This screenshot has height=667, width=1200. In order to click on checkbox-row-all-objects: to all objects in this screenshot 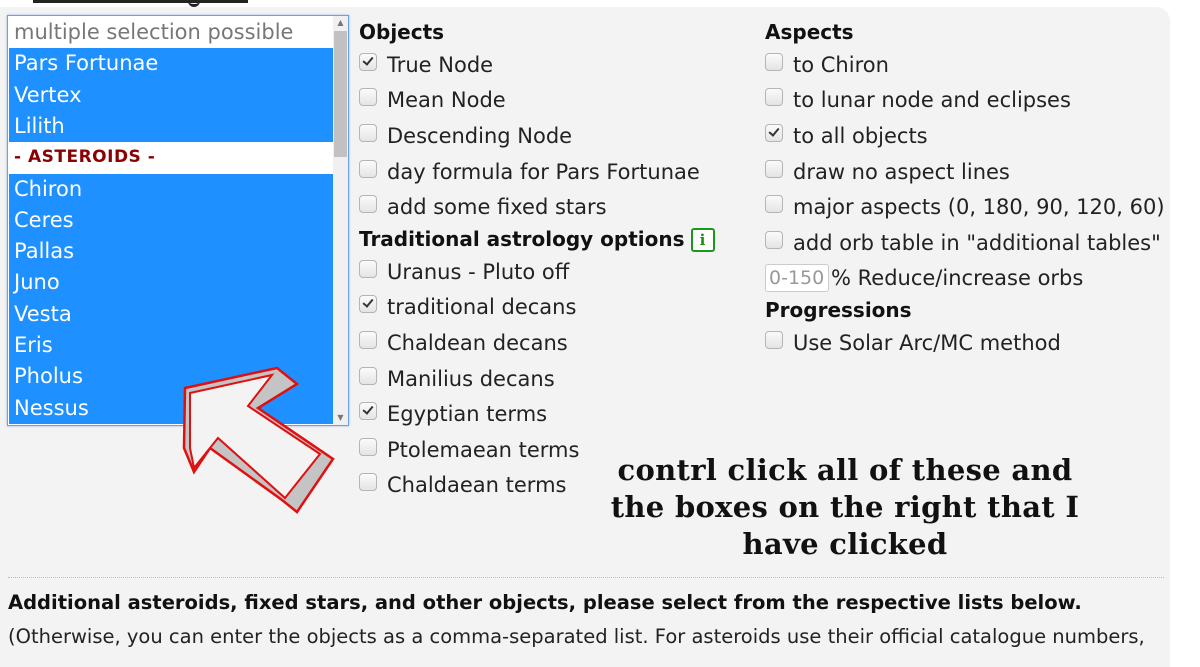, I will do `click(965, 136)`.